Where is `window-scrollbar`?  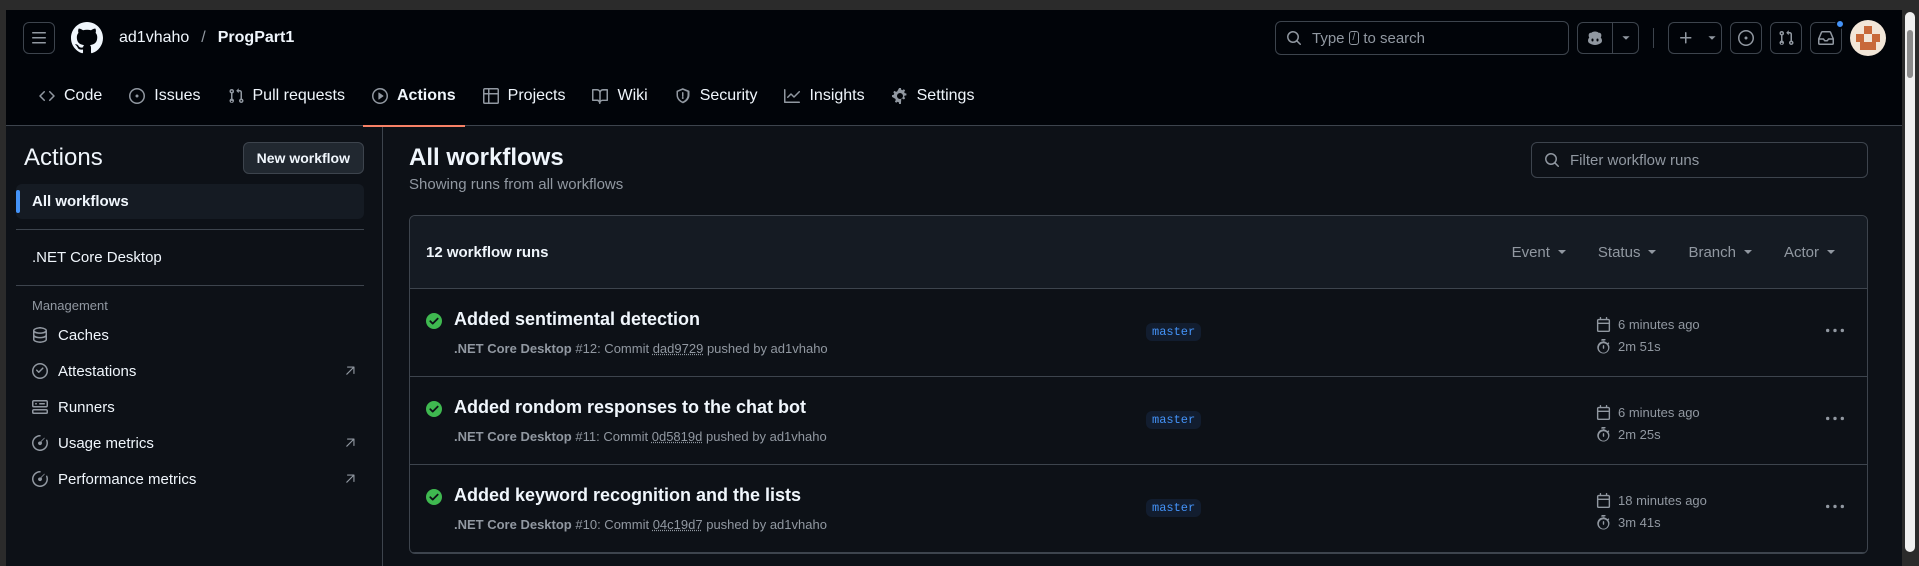
window-scrollbar is located at coordinates (1910, 282).